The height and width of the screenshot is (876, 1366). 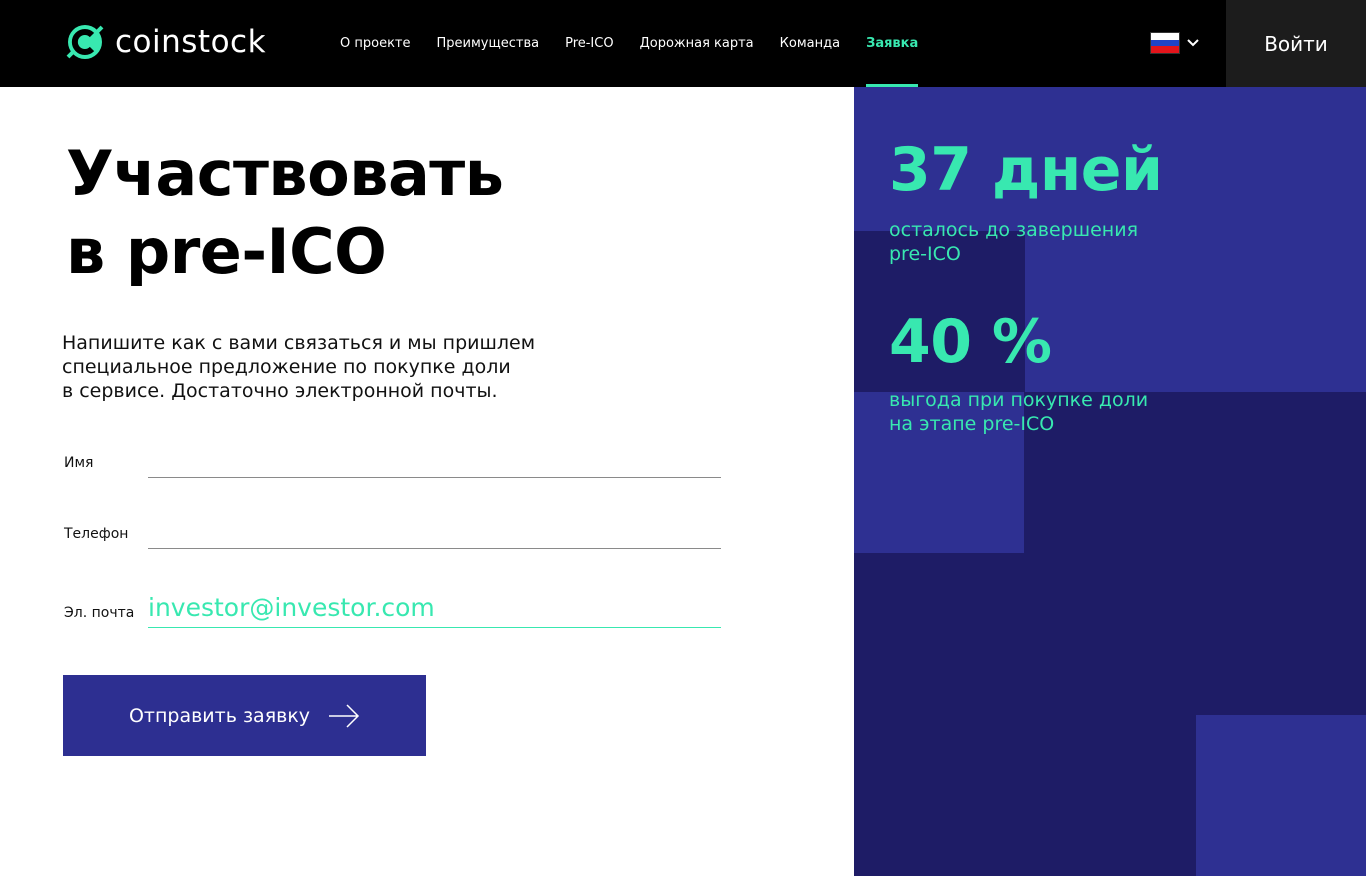 I want to click on coinstock-logo-icon, so click(x=85, y=42).